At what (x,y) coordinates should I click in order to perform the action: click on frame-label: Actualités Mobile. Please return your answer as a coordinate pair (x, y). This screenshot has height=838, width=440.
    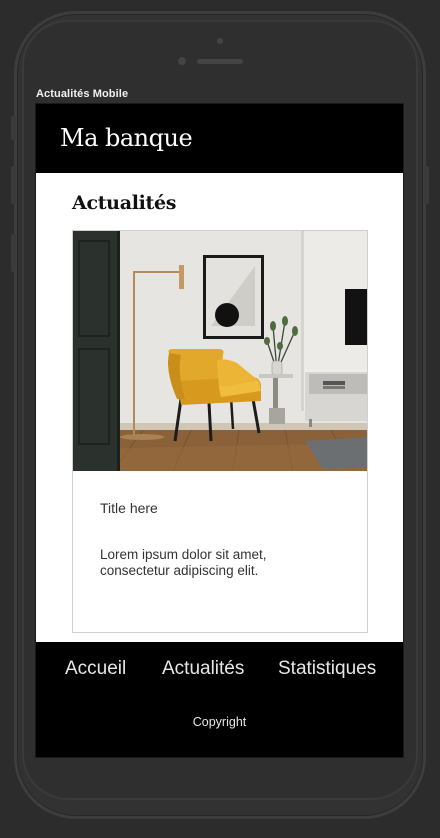
    Looking at the image, I should click on (82, 94).